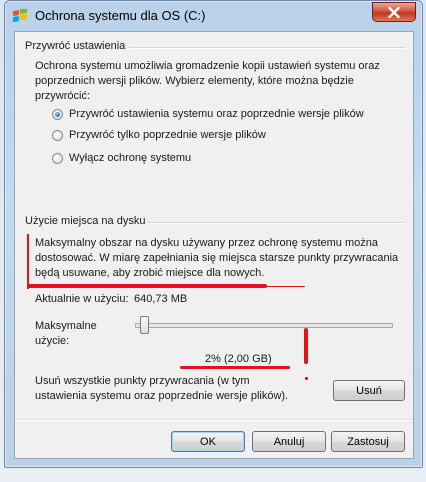 This screenshot has height=482, width=426. I want to click on system-protection-icon, so click(20, 15).